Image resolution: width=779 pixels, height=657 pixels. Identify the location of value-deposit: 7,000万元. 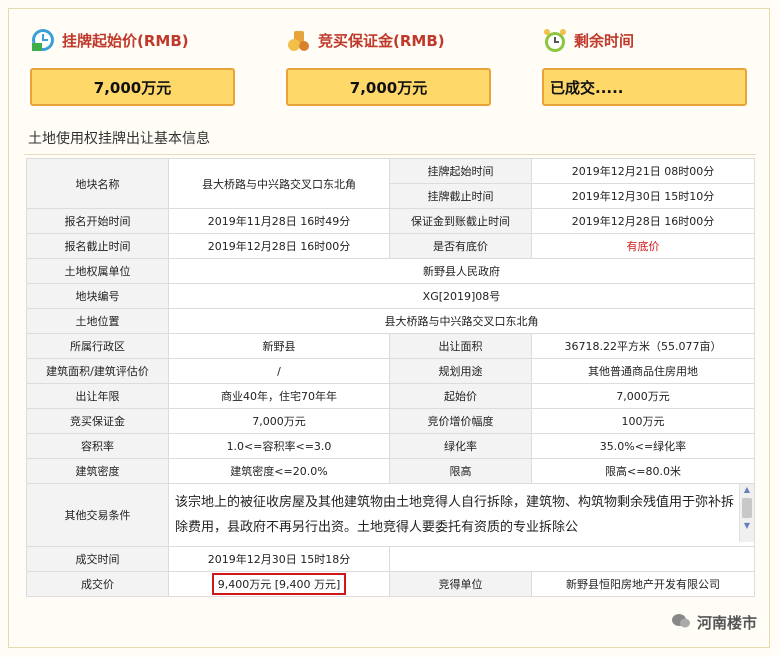
(279, 421).